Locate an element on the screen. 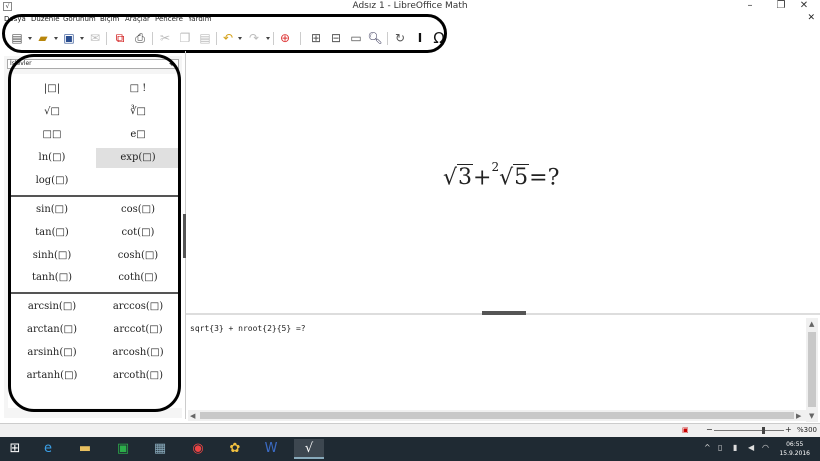  nroot-symbol: √ is located at coordinates (506, 178).